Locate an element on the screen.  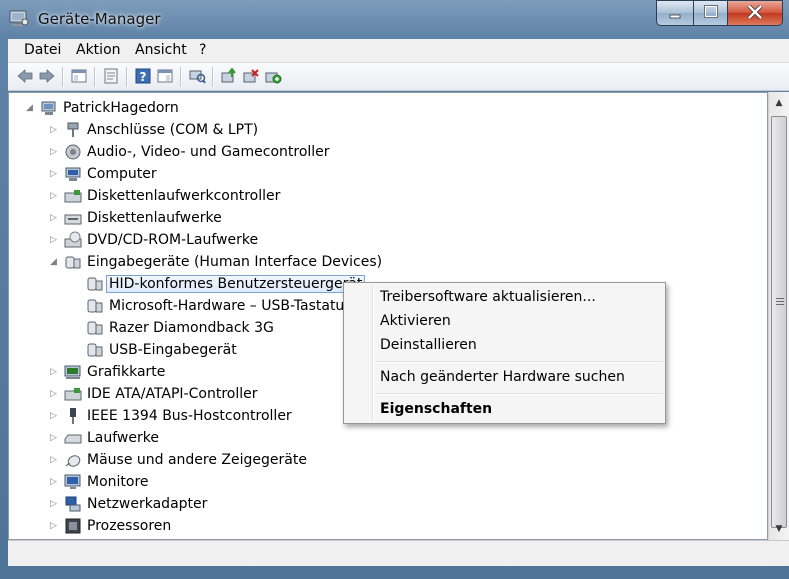
tree-item: ▷ Netzwerkadapter is located at coordinates (128, 504).